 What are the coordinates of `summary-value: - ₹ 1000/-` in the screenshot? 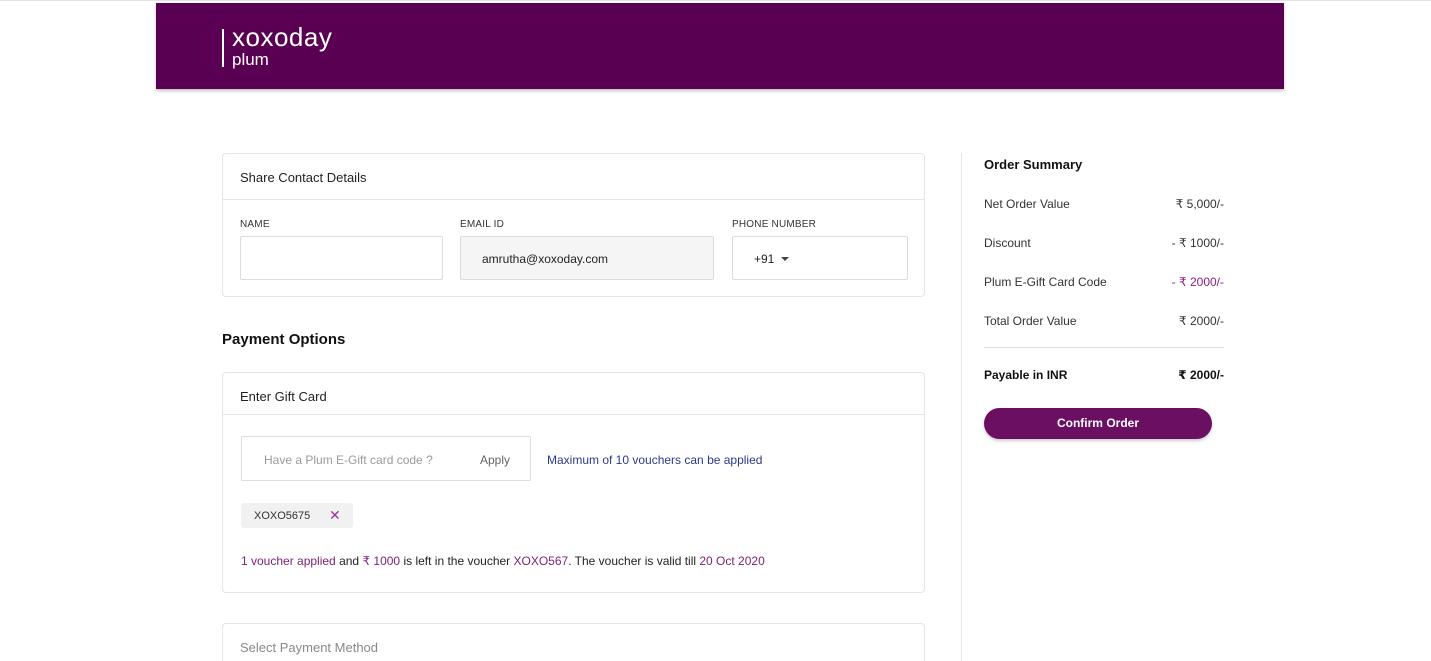 It's located at (1197, 243).